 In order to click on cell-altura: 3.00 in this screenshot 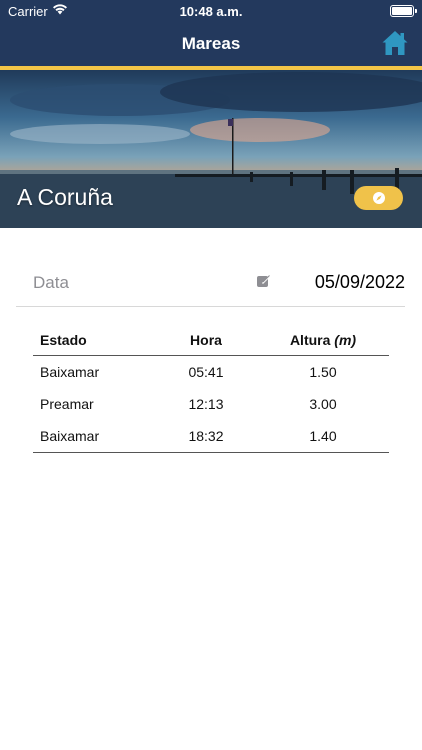, I will do `click(323, 404)`.